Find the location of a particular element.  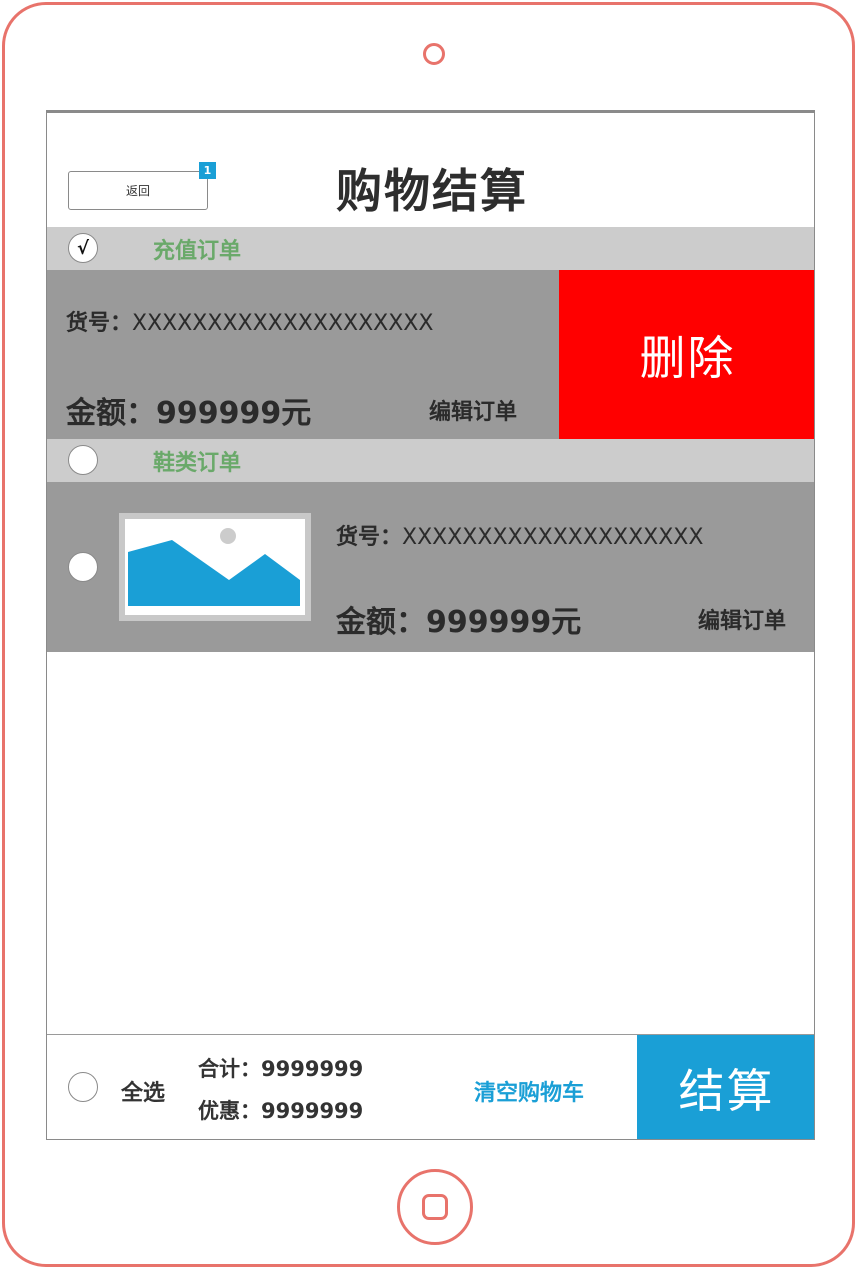

order-row-shoes: 货号：XXXXXXXXXXXXXXXXXXXX 金额：999999元 编辑订单 is located at coordinates (430, 567).